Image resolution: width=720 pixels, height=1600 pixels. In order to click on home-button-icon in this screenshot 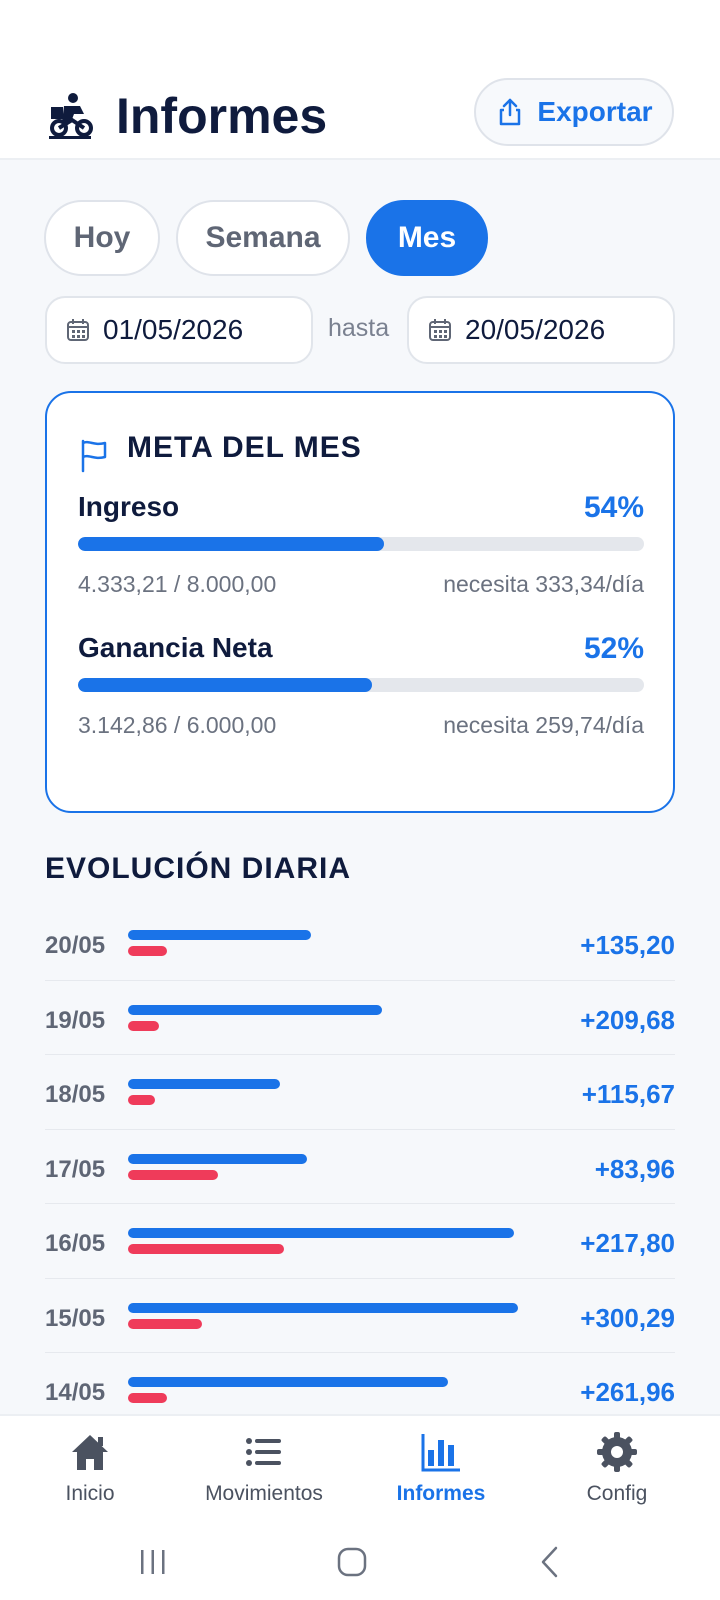, I will do `click(352, 1562)`.